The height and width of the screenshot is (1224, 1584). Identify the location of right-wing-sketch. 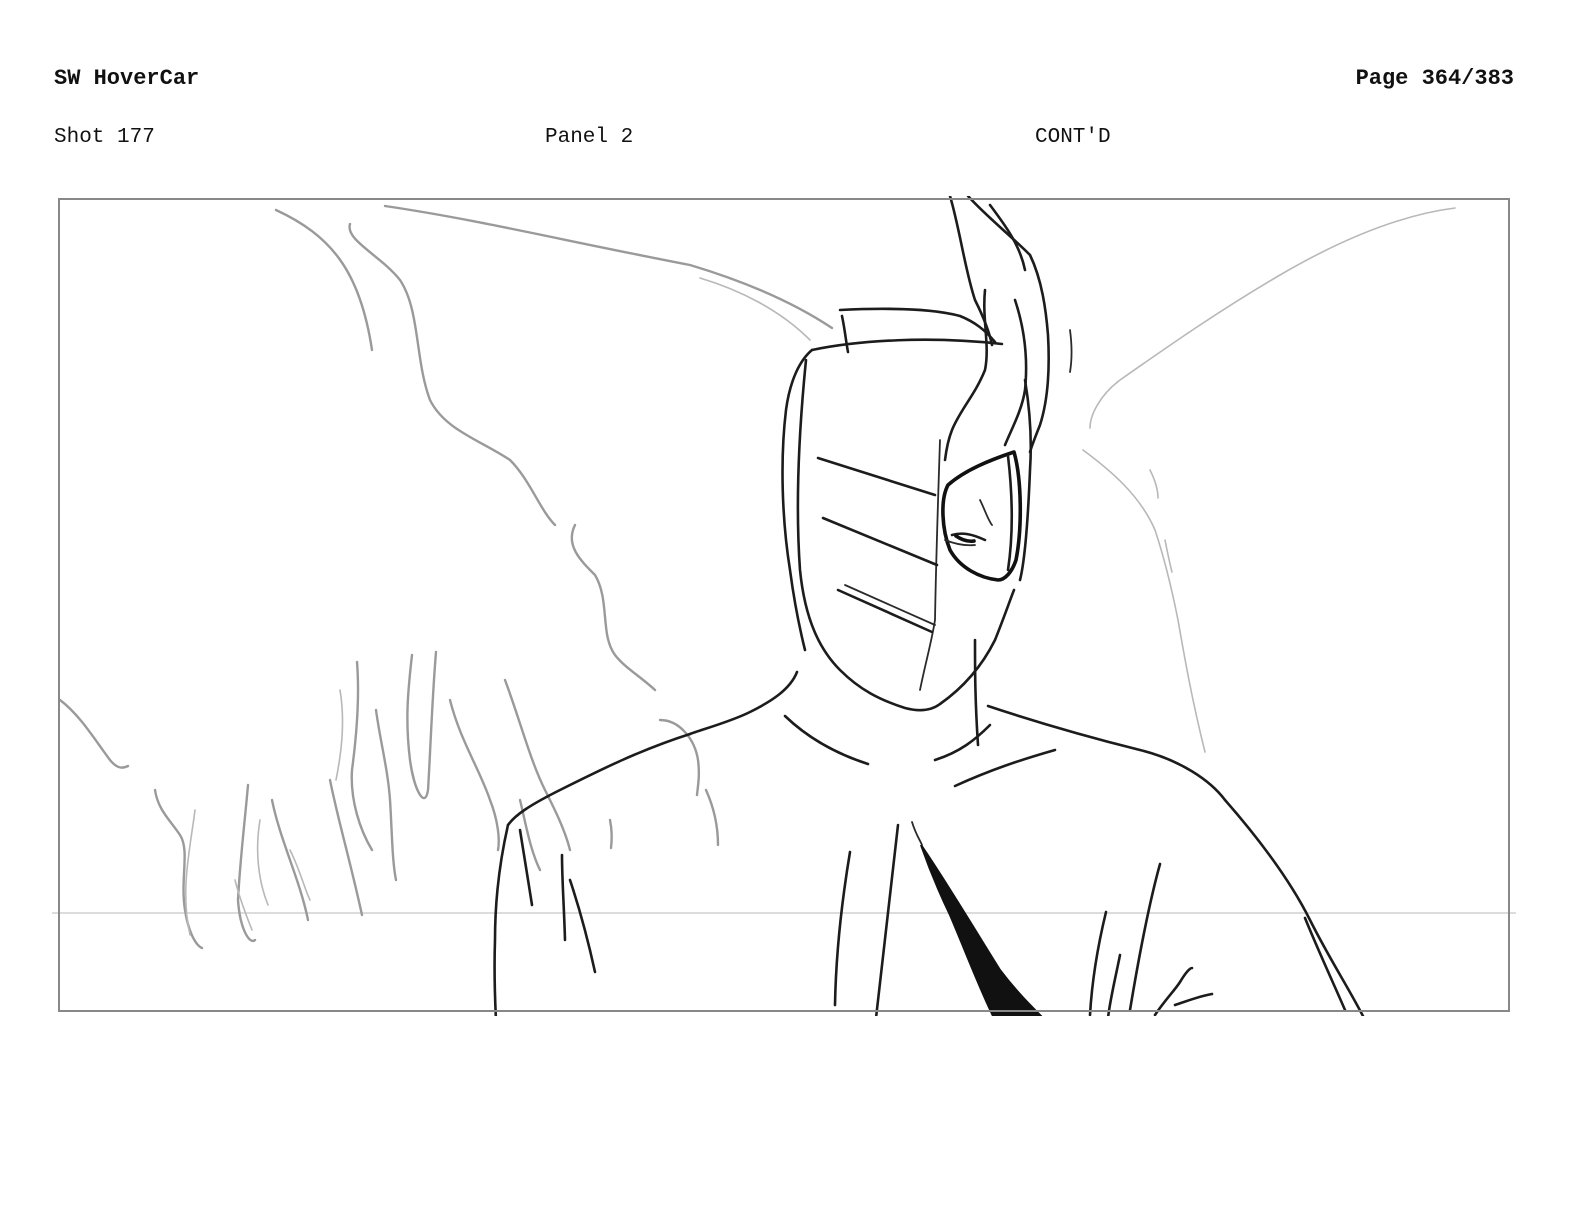
(1269, 480).